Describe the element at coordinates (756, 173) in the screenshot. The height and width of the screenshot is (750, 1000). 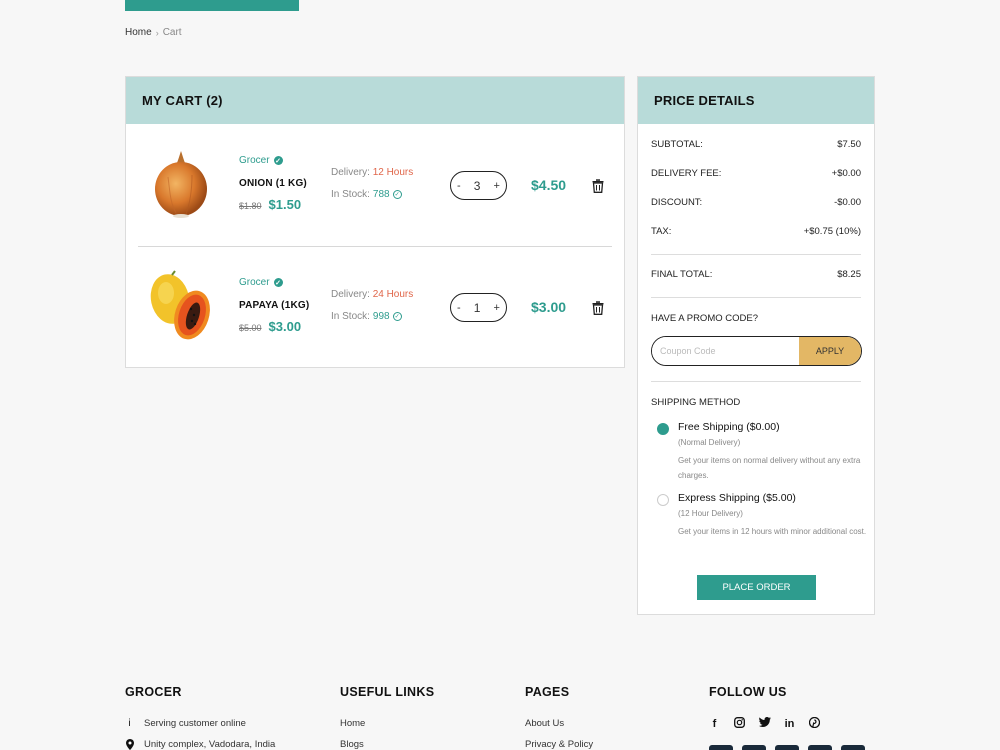
I see `delivery-fee-row: DELIVERY FEE: +$0.00` at that location.